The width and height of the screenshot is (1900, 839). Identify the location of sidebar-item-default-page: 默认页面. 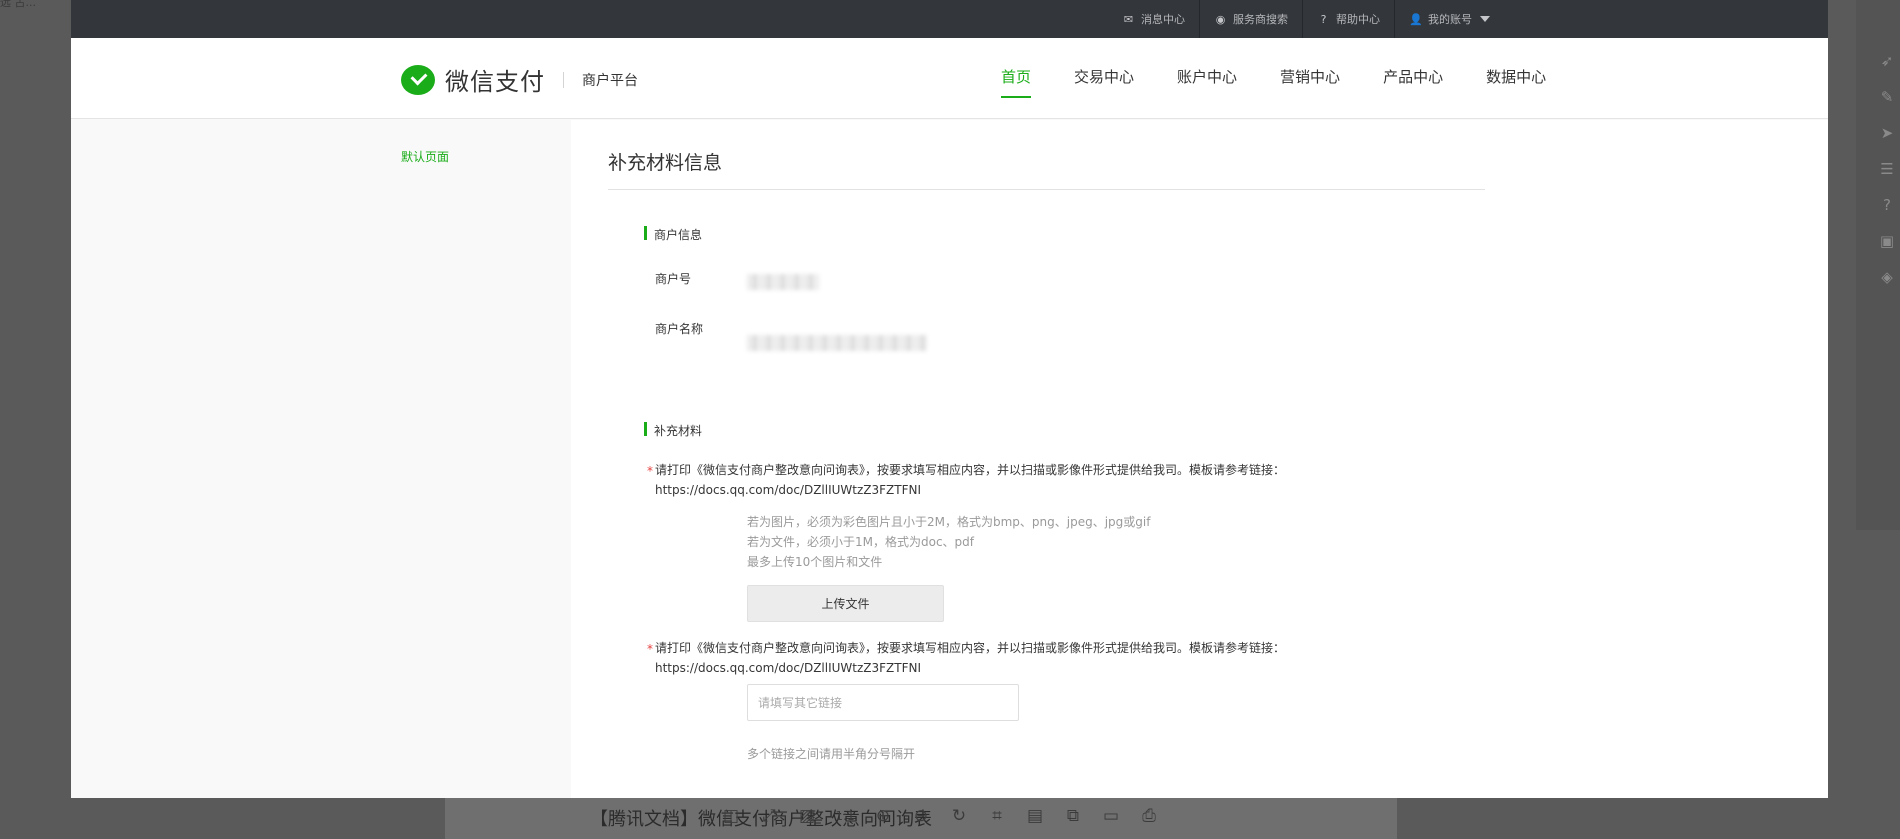
(425, 156).